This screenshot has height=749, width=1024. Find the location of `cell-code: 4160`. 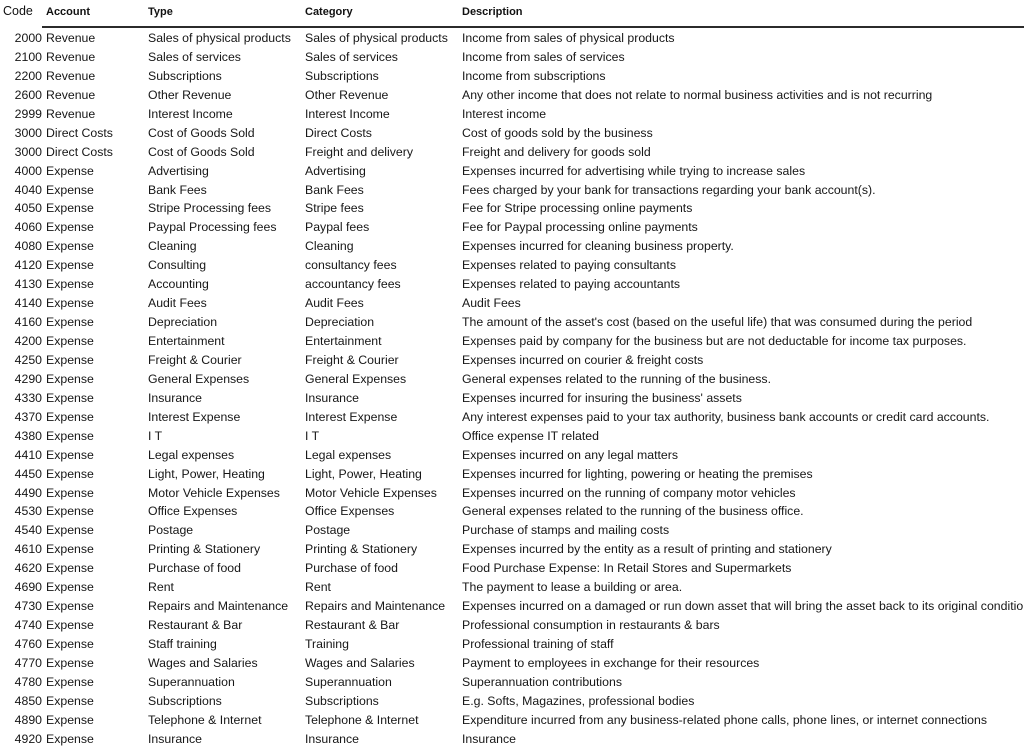

cell-code: 4160 is located at coordinates (28, 322).